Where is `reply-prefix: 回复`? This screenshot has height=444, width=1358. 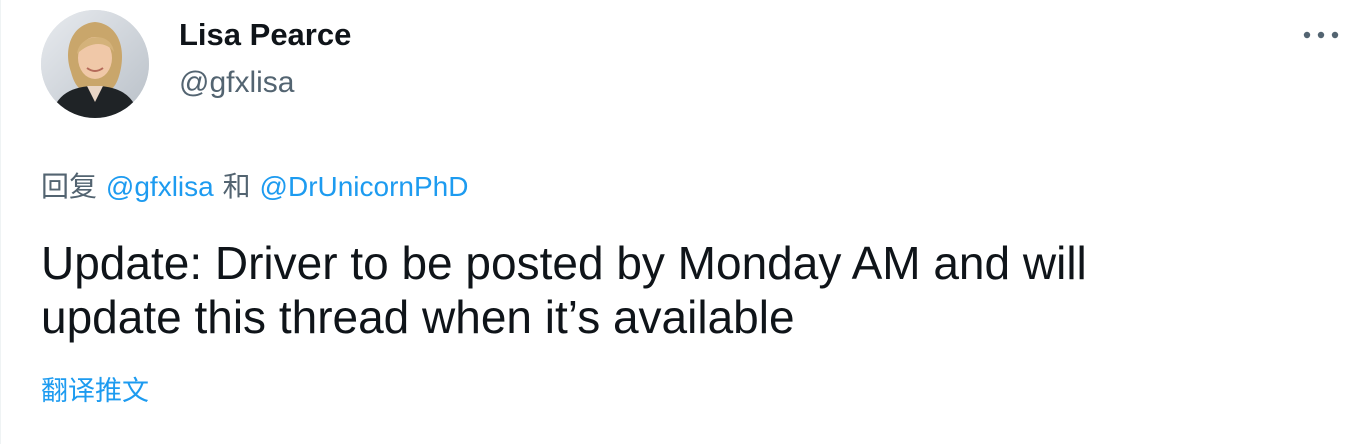 reply-prefix: 回复 is located at coordinates (69, 186).